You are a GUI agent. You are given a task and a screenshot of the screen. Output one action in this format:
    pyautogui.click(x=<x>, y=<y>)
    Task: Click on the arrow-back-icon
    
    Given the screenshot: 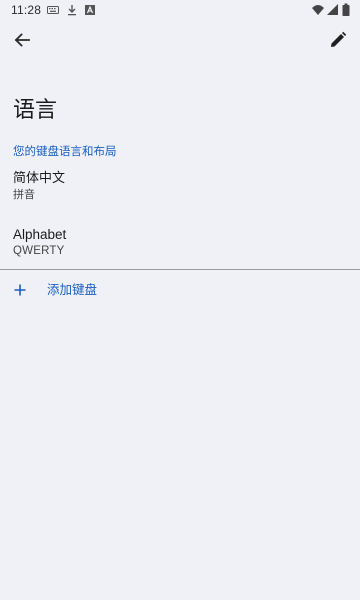 What is the action you would take?
    pyautogui.click(x=22, y=42)
    